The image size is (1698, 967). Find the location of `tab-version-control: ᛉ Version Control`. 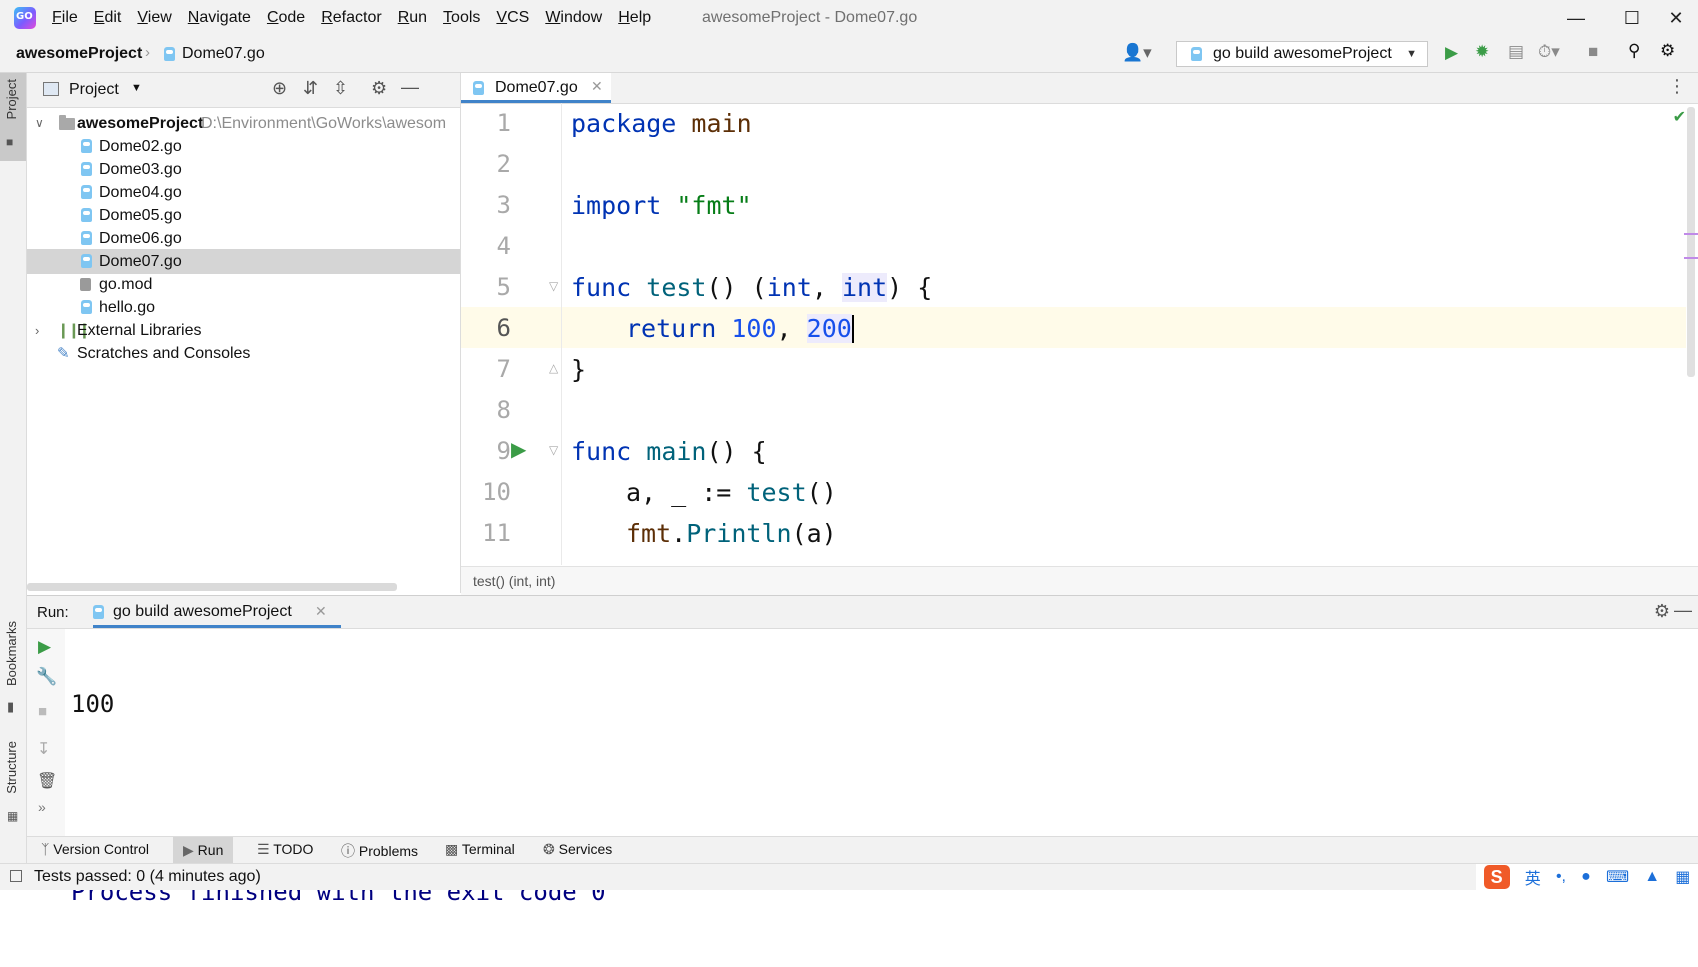

tab-version-control: ᛉ Version Control is located at coordinates (95, 849).